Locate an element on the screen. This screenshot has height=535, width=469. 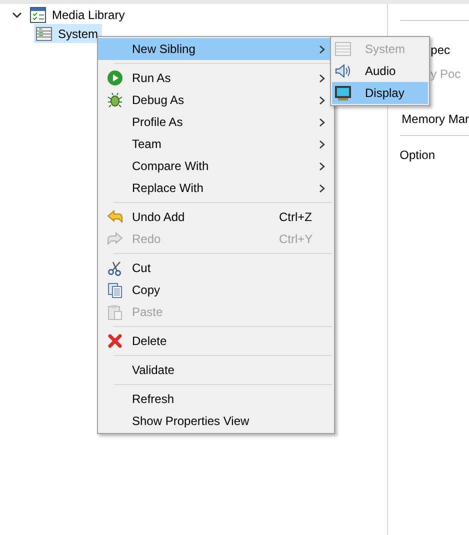
menu-item: Cut is located at coordinates (216, 268).